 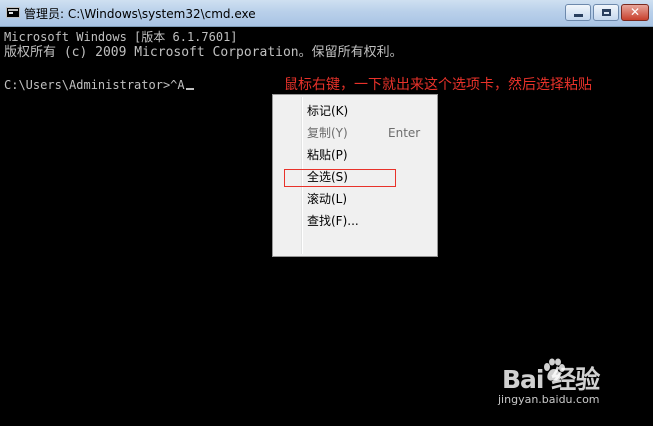 I want to click on close-icon: ✕, so click(x=635, y=12).